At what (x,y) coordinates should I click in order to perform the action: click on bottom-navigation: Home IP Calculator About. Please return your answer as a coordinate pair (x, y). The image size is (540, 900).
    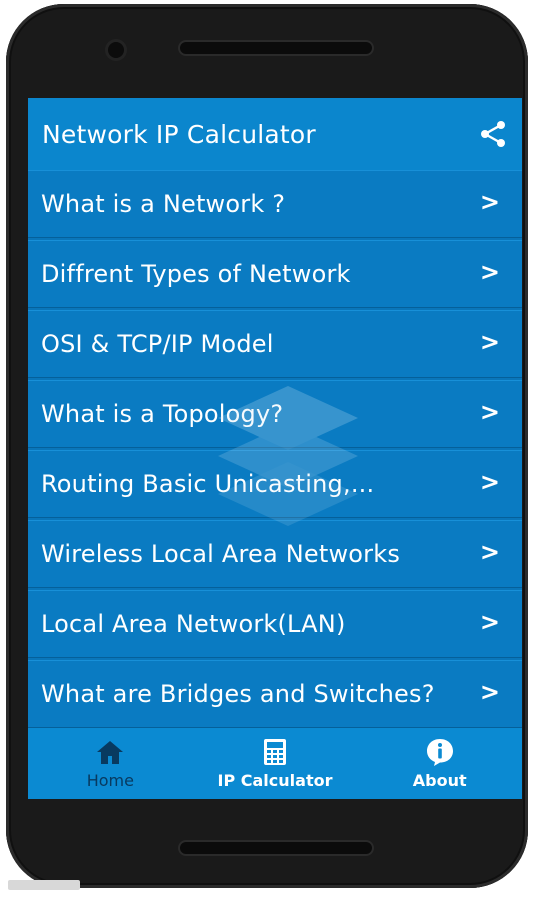
    Looking at the image, I should click on (275, 763).